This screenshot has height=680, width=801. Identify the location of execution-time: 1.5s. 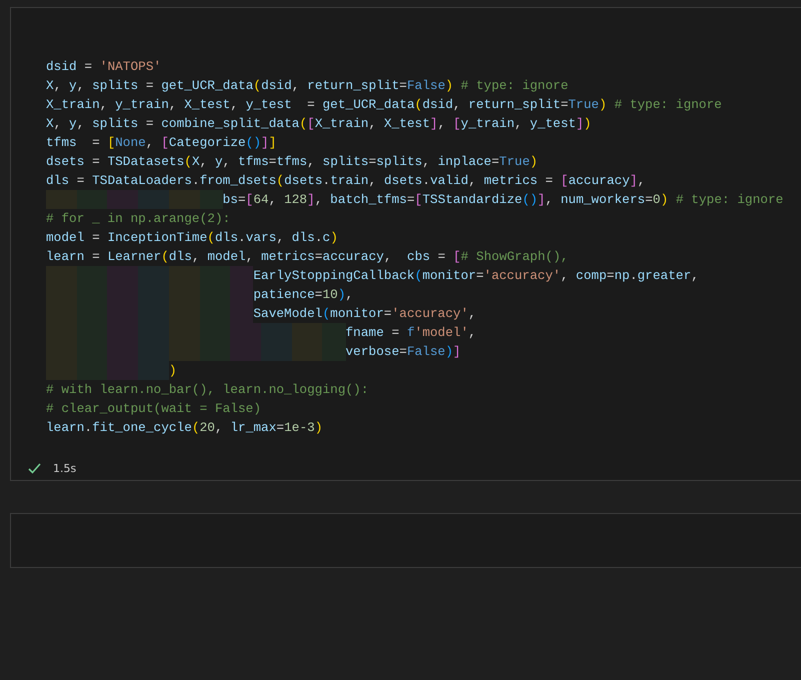
(64, 468).